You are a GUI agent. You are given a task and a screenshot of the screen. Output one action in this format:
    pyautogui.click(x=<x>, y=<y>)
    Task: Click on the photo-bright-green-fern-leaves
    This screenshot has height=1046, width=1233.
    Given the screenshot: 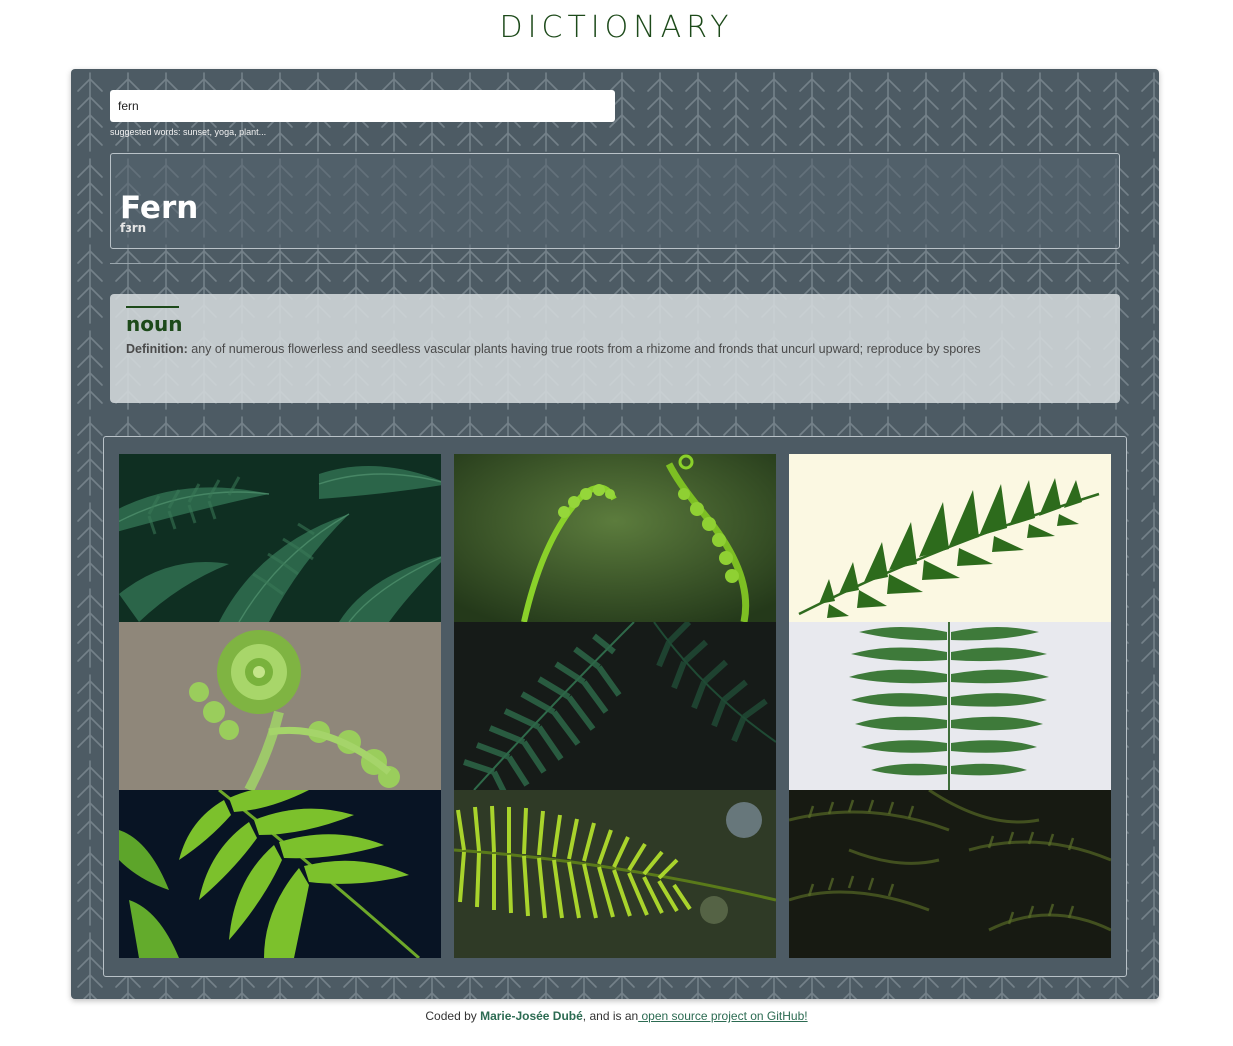 What is the action you would take?
    pyautogui.click(x=280, y=874)
    